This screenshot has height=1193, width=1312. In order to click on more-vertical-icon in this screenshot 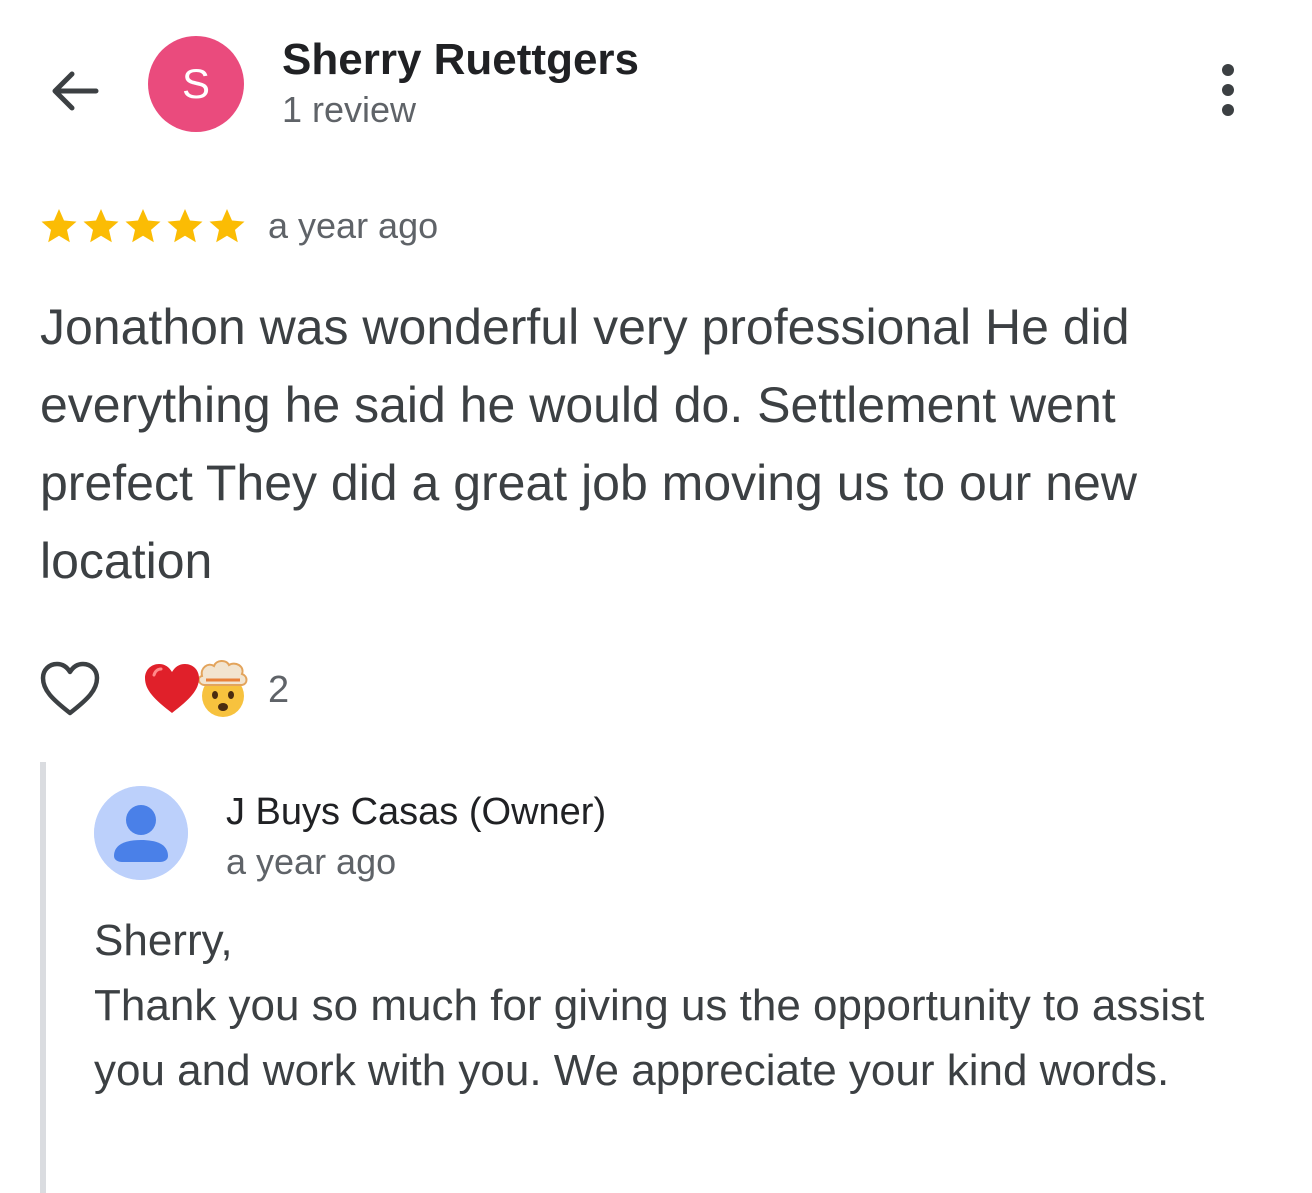, I will do `click(1228, 90)`.